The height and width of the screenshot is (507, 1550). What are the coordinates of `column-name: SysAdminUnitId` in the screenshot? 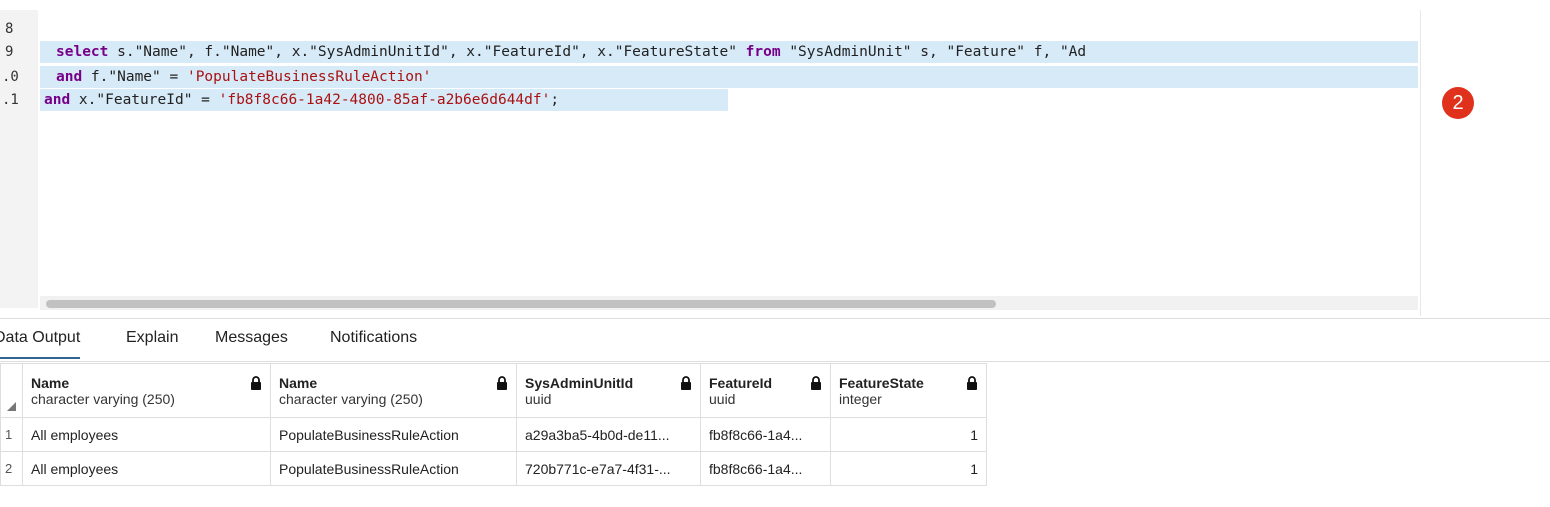 It's located at (579, 382).